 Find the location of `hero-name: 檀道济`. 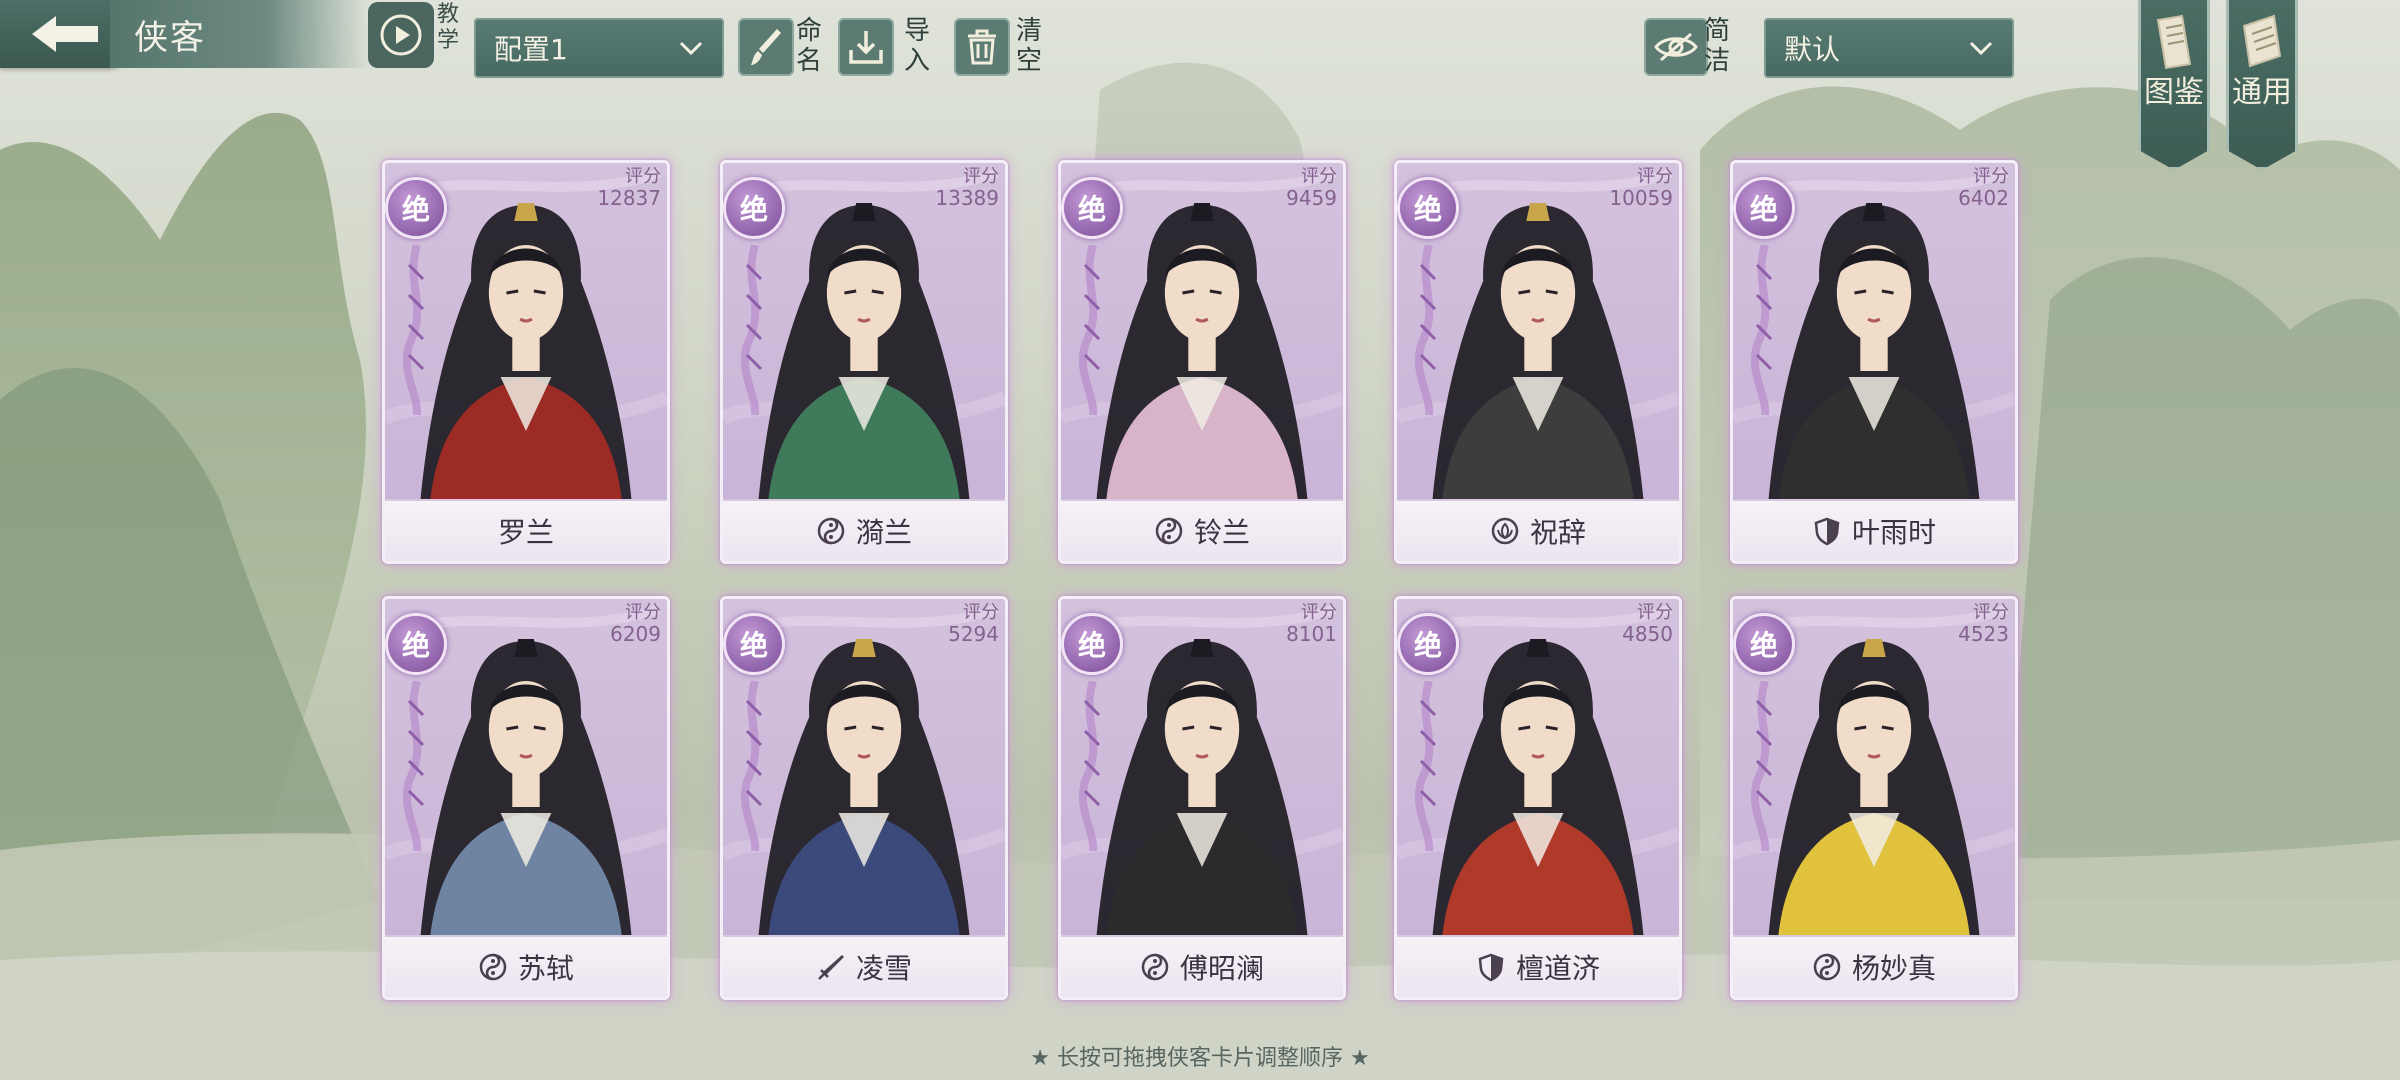

hero-name: 檀道济 is located at coordinates (1557, 968).